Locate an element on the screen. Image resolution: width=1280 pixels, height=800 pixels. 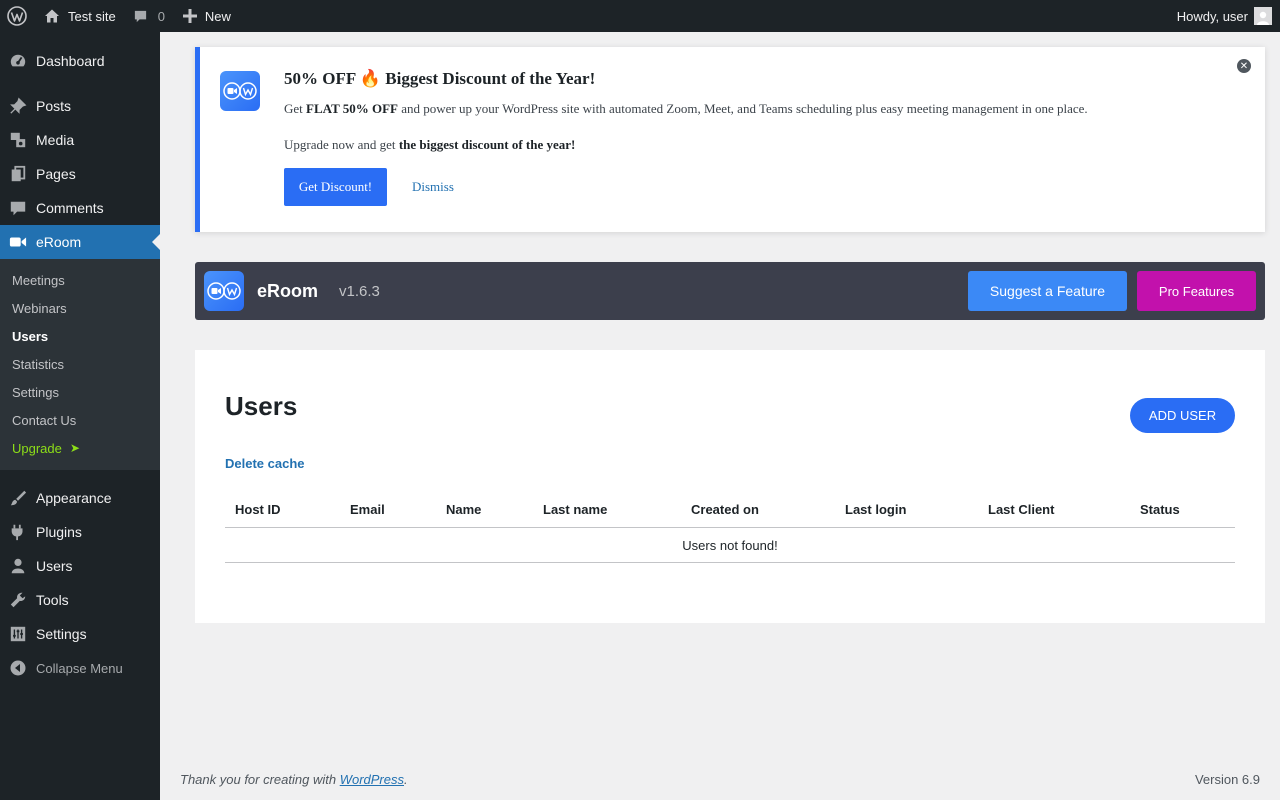
add-user-button: ADD USER is located at coordinates (1182, 415).